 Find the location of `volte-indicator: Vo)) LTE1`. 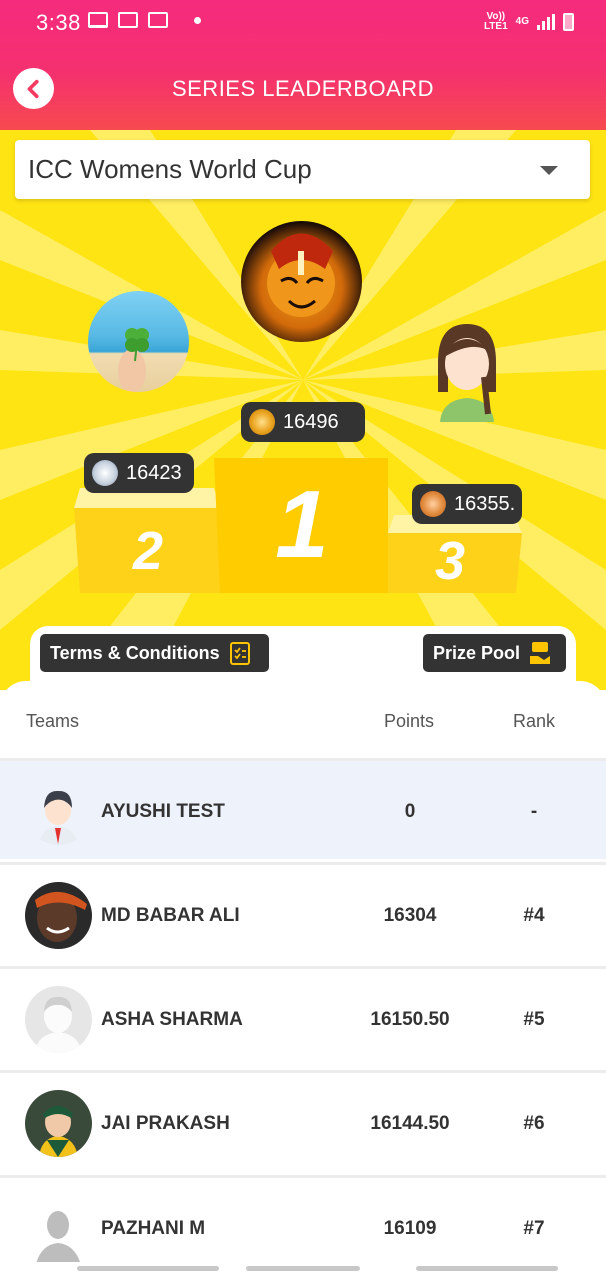

volte-indicator: Vo)) LTE1 is located at coordinates (496, 22).